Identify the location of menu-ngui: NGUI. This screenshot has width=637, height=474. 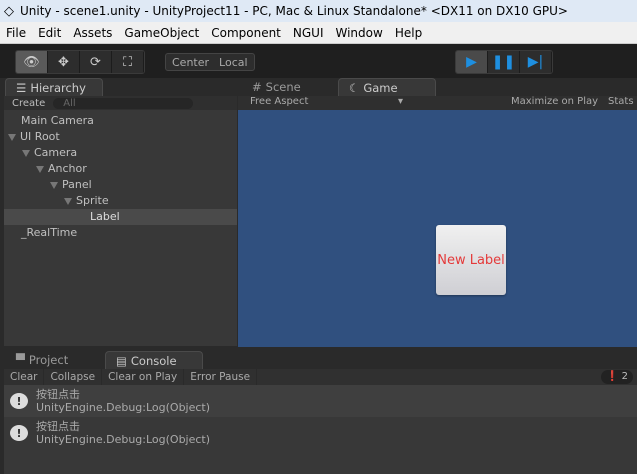
(308, 33).